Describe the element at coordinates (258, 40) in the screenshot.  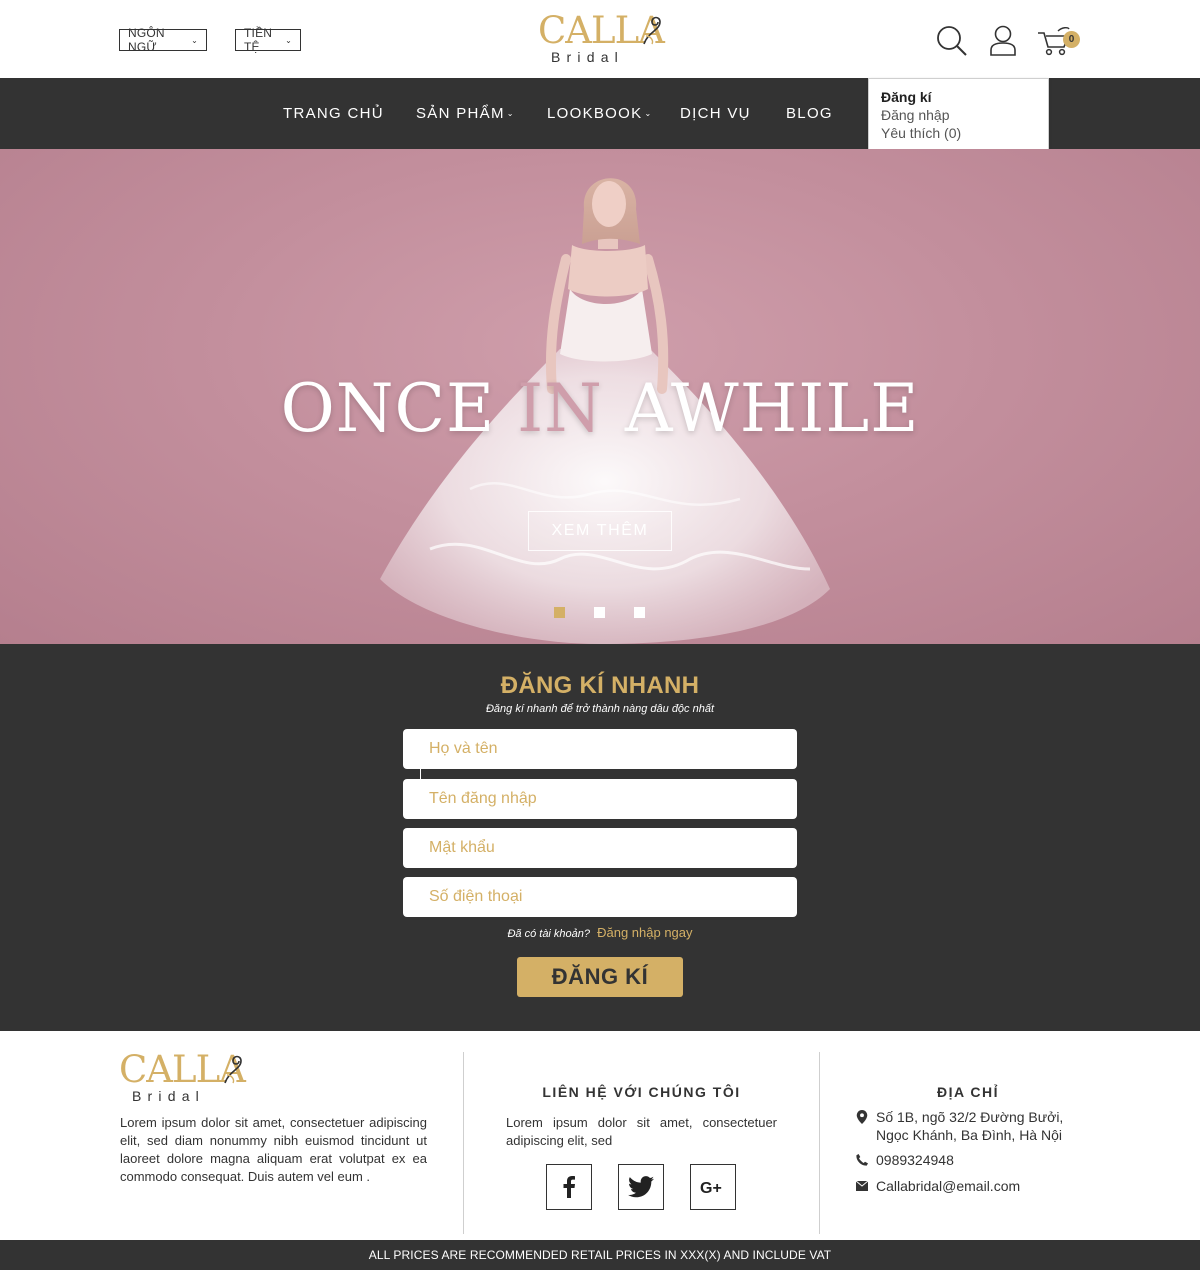
I see `currency-select-label: TIỀN TỆ` at that location.